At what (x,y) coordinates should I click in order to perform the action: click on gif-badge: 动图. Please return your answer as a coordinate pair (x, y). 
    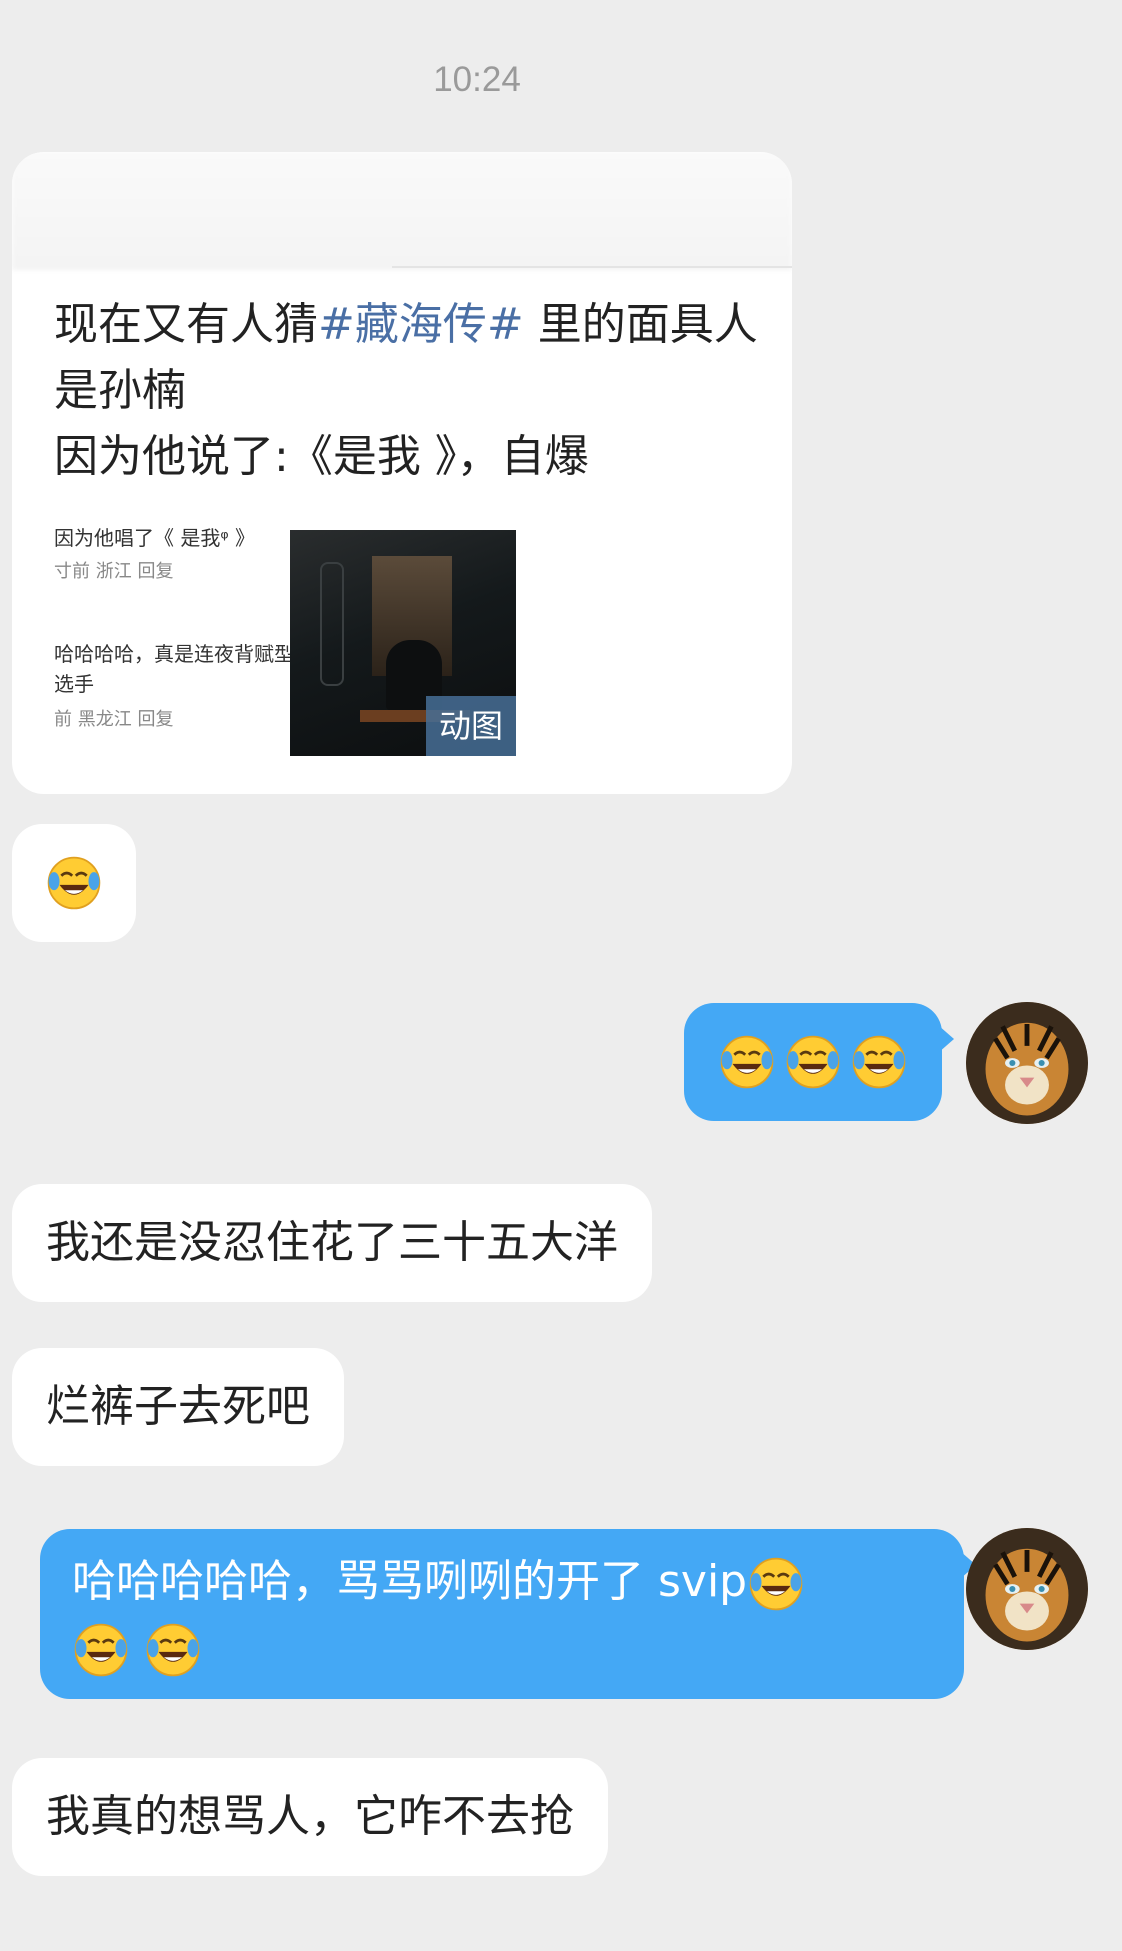
    Looking at the image, I should click on (471, 726).